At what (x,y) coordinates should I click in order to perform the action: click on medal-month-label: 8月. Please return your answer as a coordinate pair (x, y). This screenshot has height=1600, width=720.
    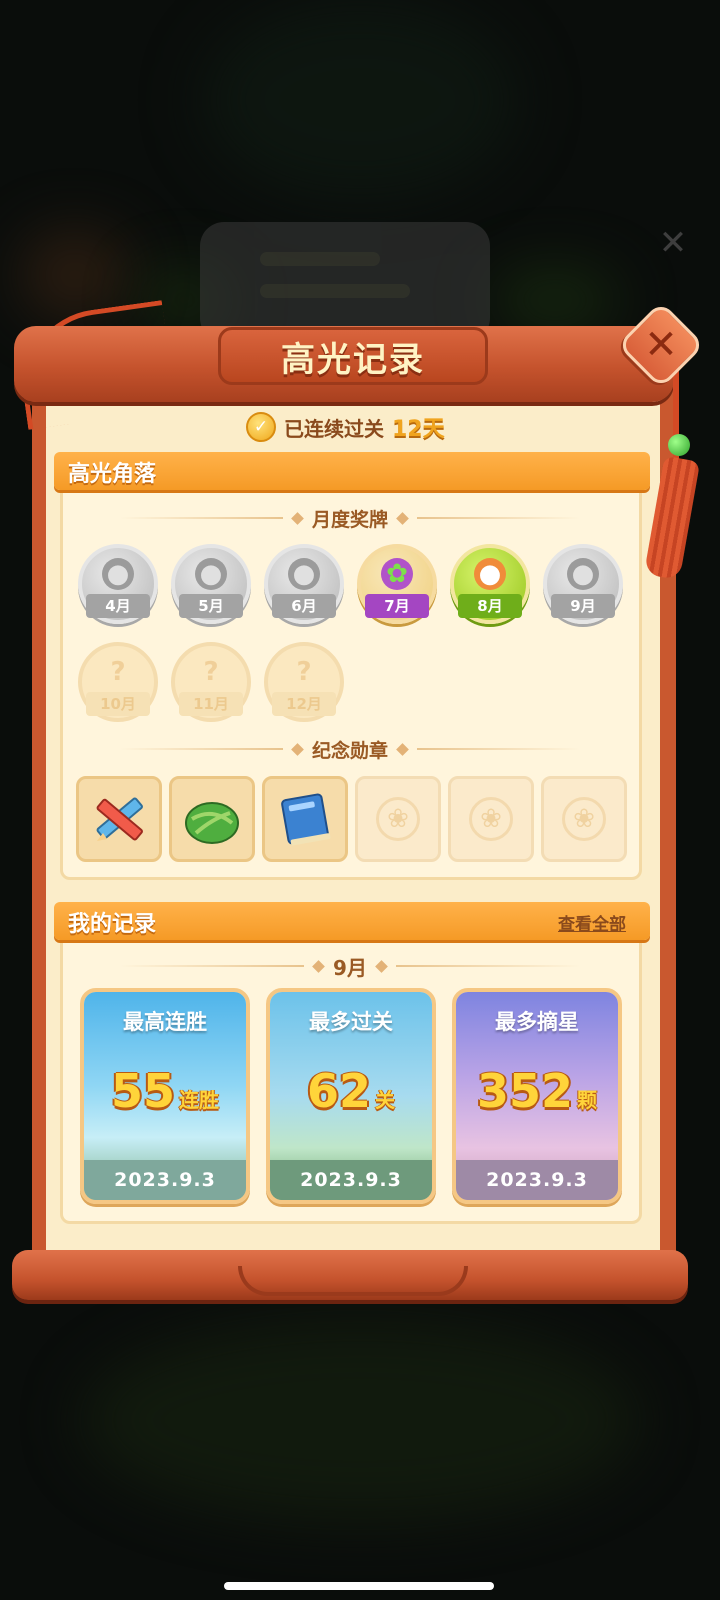
    Looking at the image, I should click on (490, 606).